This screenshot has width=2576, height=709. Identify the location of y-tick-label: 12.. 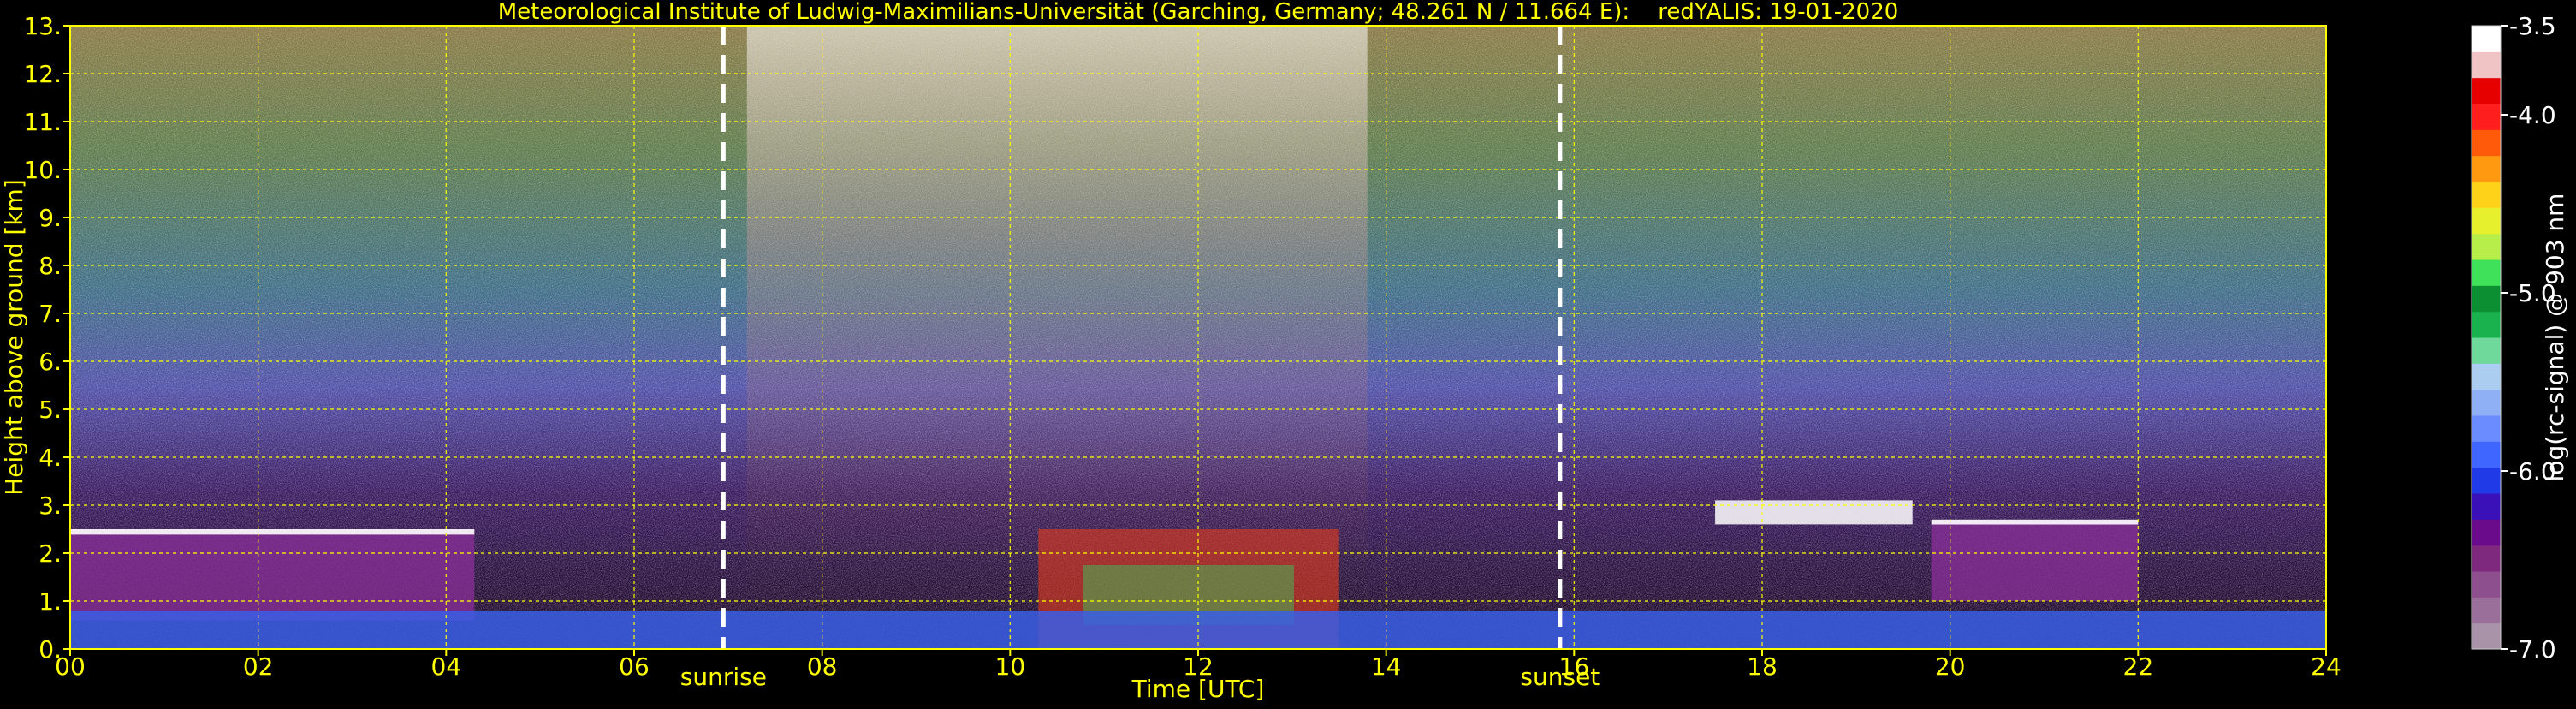
(42, 74).